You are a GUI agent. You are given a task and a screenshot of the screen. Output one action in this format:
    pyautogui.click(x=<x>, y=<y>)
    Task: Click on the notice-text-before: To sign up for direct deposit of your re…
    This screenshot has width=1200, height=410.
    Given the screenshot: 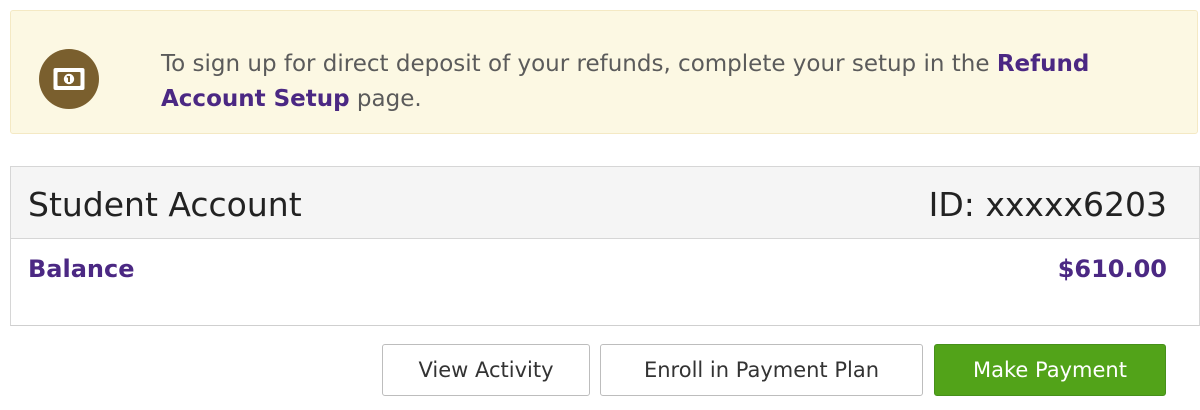 What is the action you would take?
    pyautogui.click(x=579, y=64)
    